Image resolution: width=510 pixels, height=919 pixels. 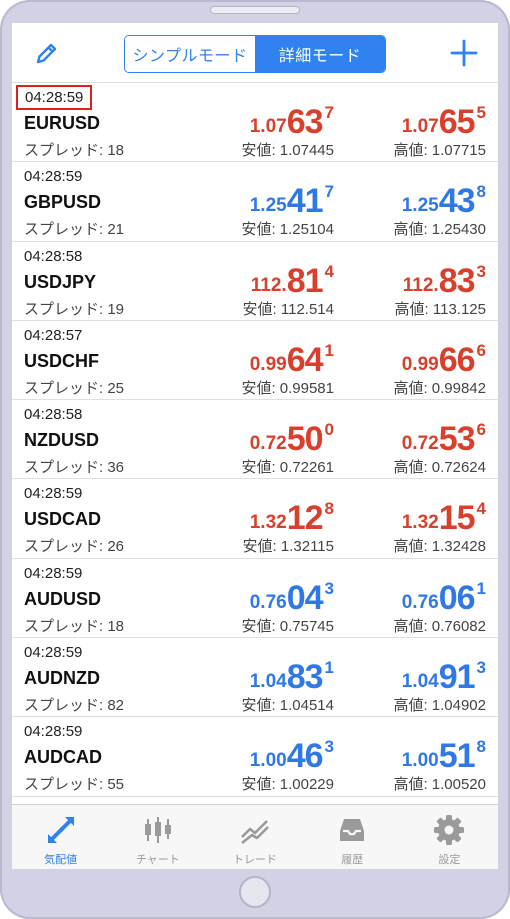 I want to click on tab-chart: チャート, so click(x=157, y=837).